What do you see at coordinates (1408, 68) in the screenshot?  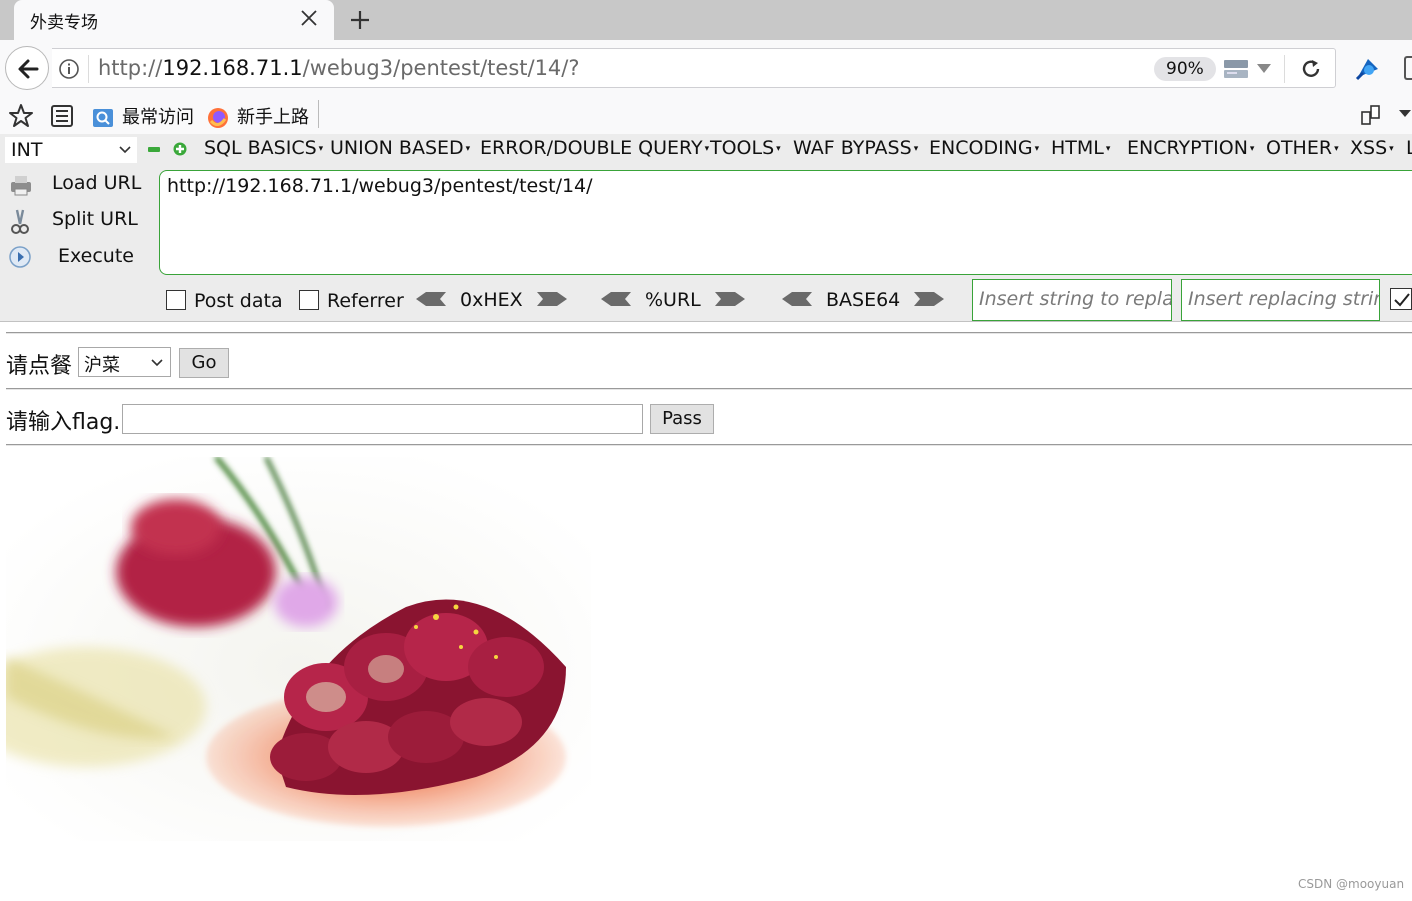 I see `overflow-extension-icon` at bounding box center [1408, 68].